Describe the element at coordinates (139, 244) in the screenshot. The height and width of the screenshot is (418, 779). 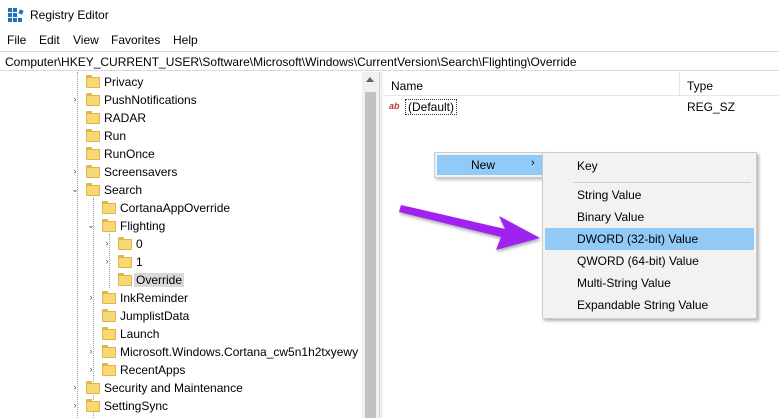
I see `tree-item-label: 0` at that location.